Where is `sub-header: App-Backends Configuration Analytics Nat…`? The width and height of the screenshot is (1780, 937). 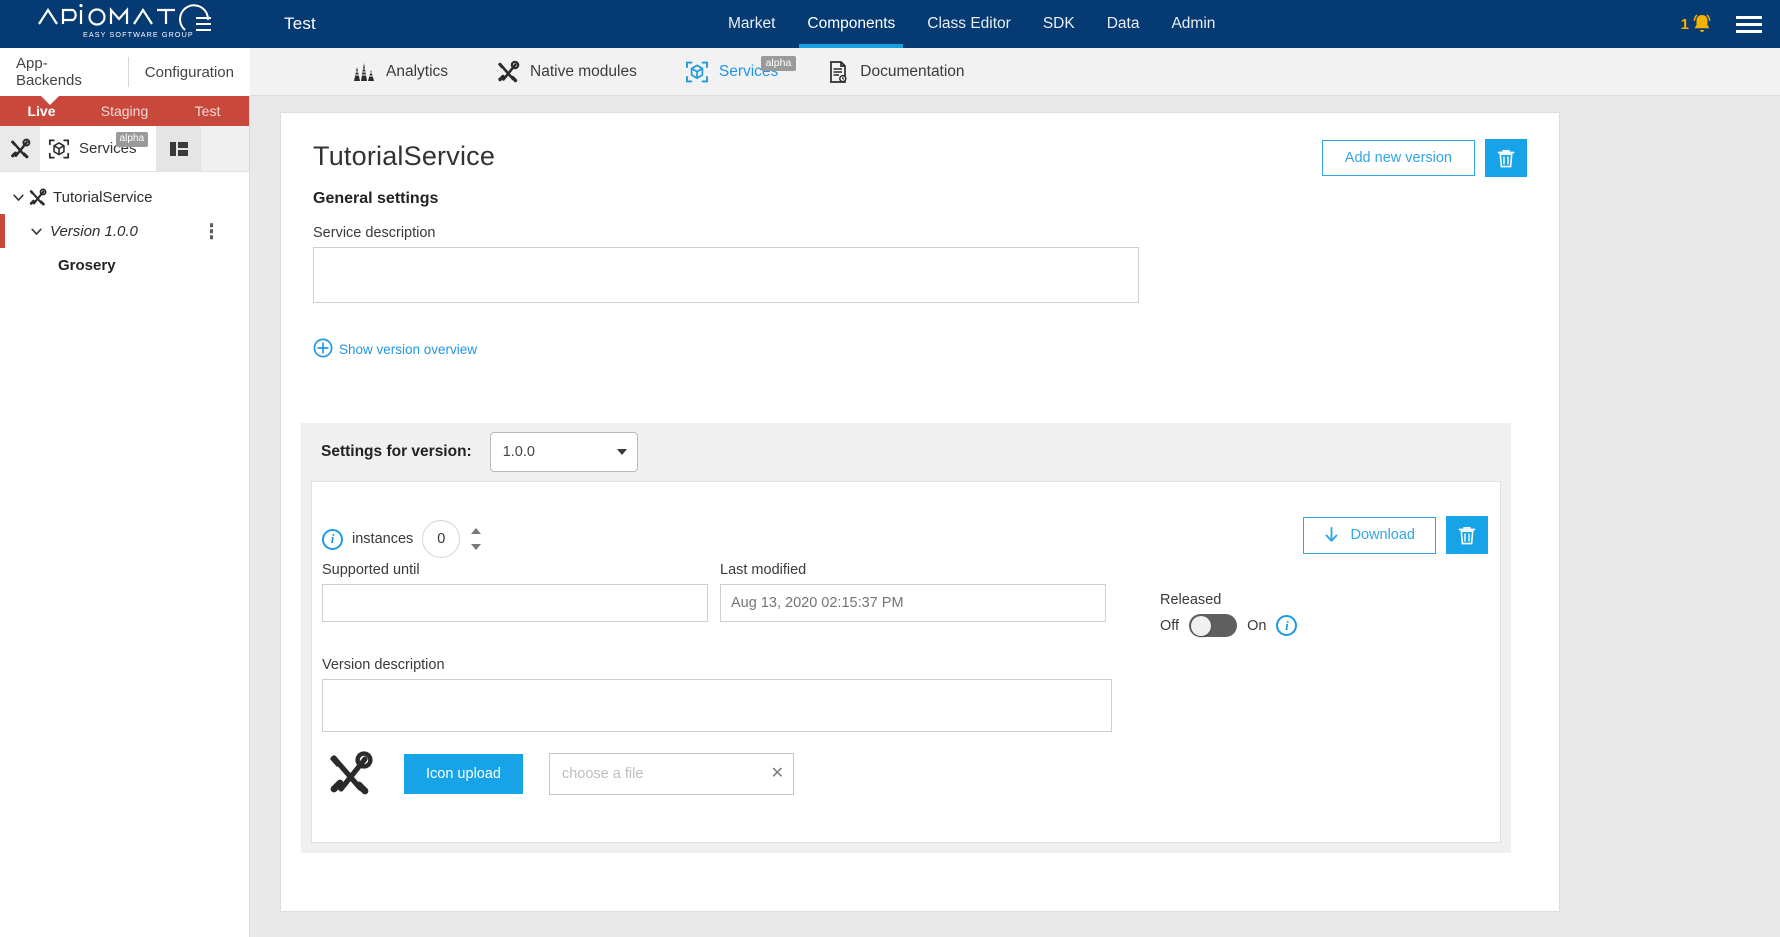
sub-header: App-Backends Configuration Analytics Nat… is located at coordinates (890, 72).